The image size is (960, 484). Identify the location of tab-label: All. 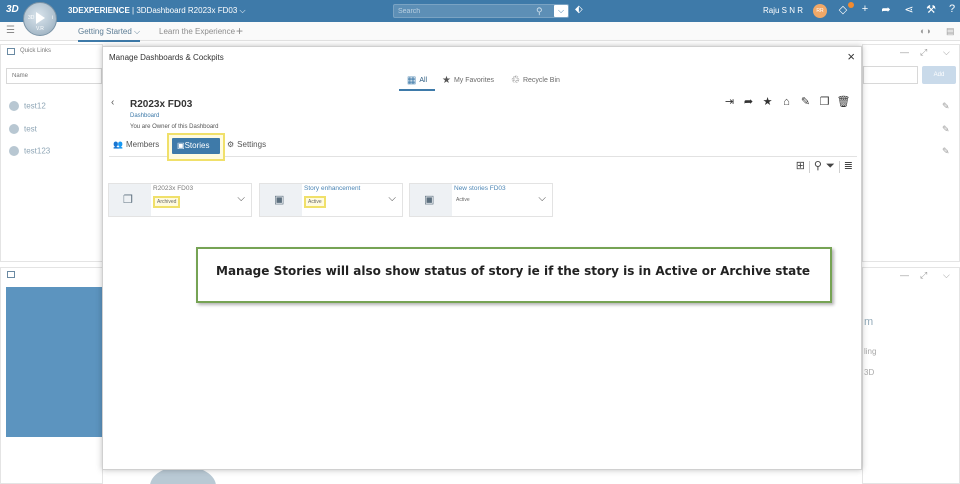
(423, 80).